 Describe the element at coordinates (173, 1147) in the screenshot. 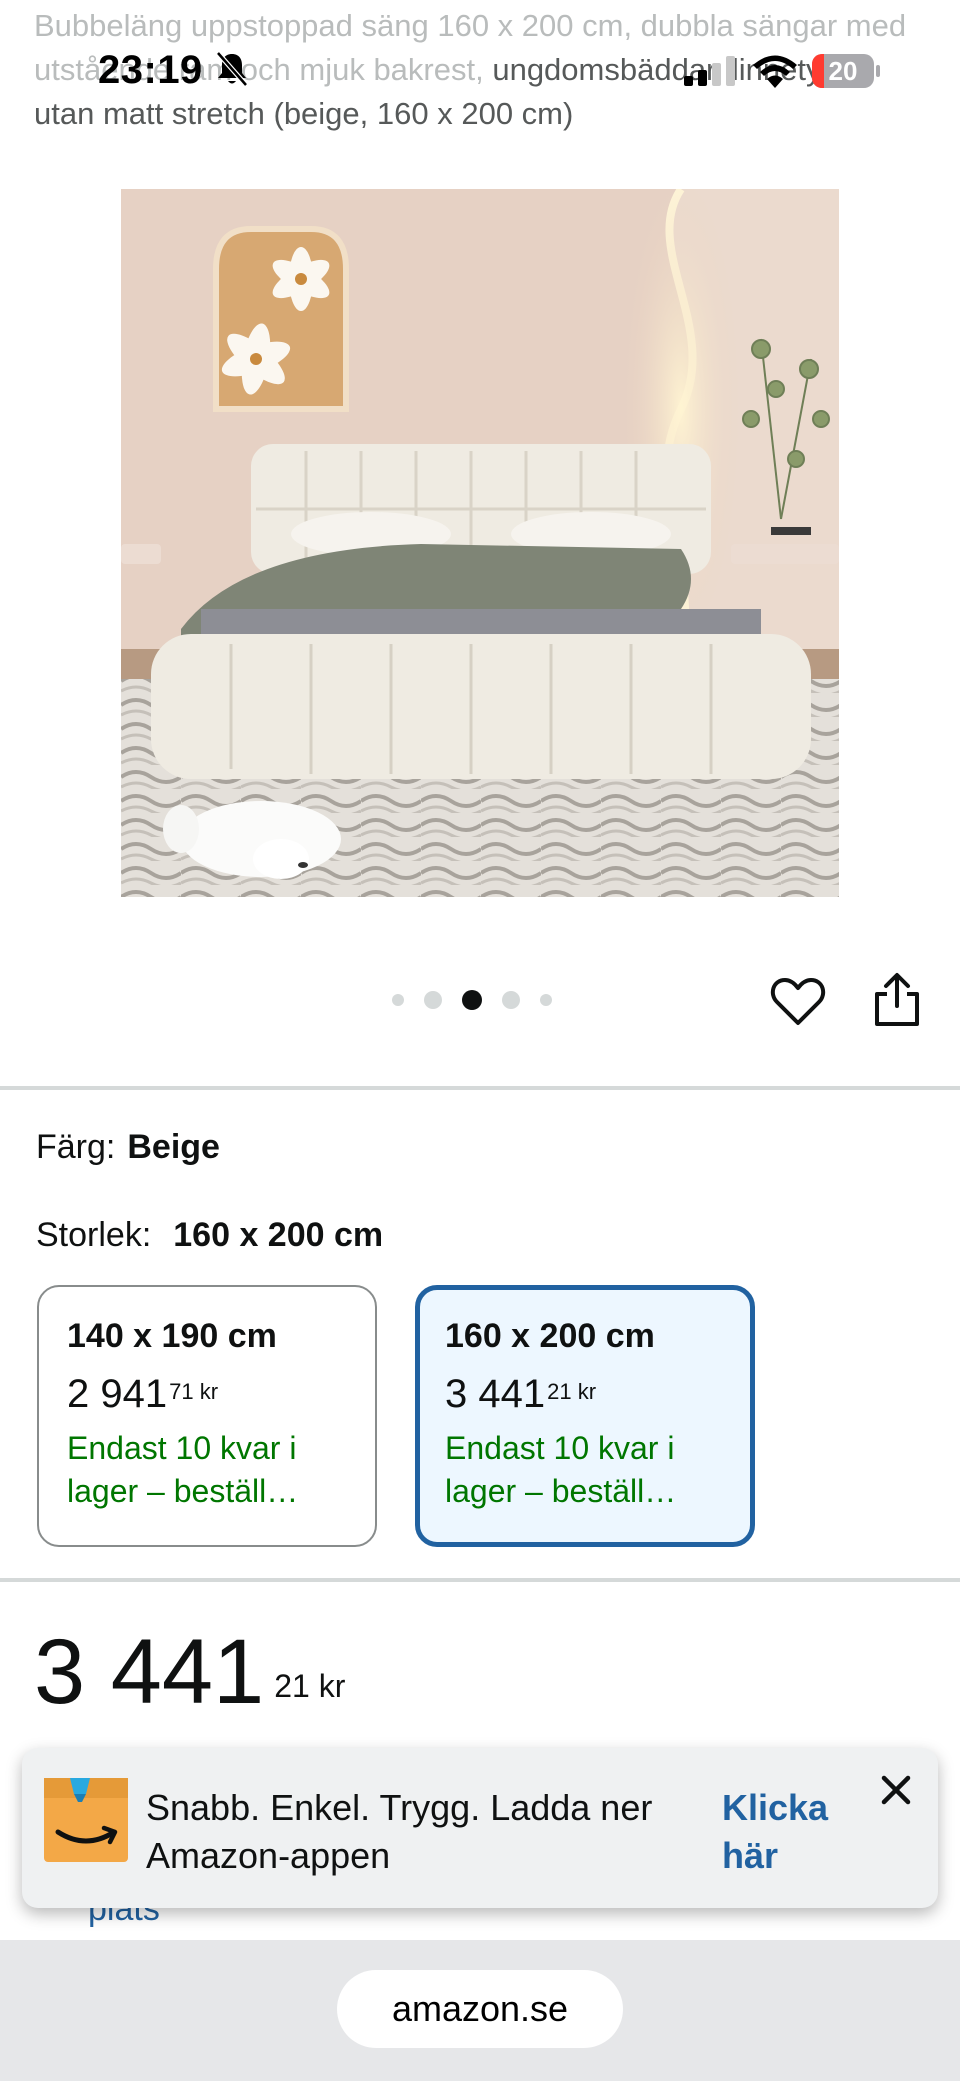

I see `color-value: Beige` at that location.